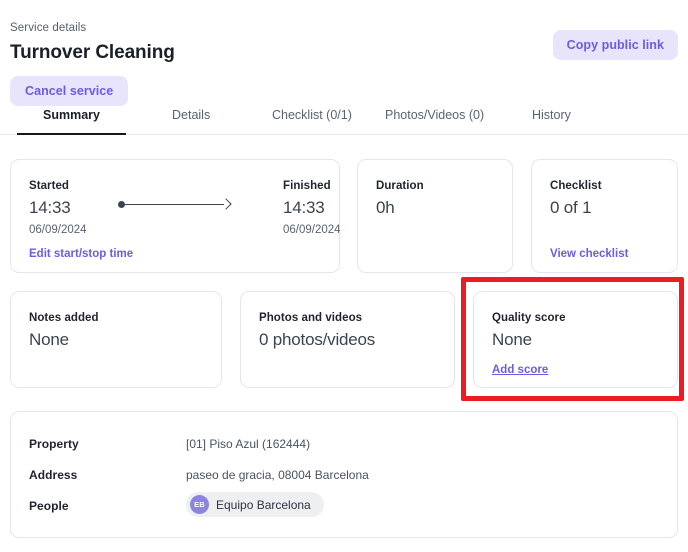 This screenshot has width=688, height=552. I want to click on quality-score-value: None, so click(512, 339).